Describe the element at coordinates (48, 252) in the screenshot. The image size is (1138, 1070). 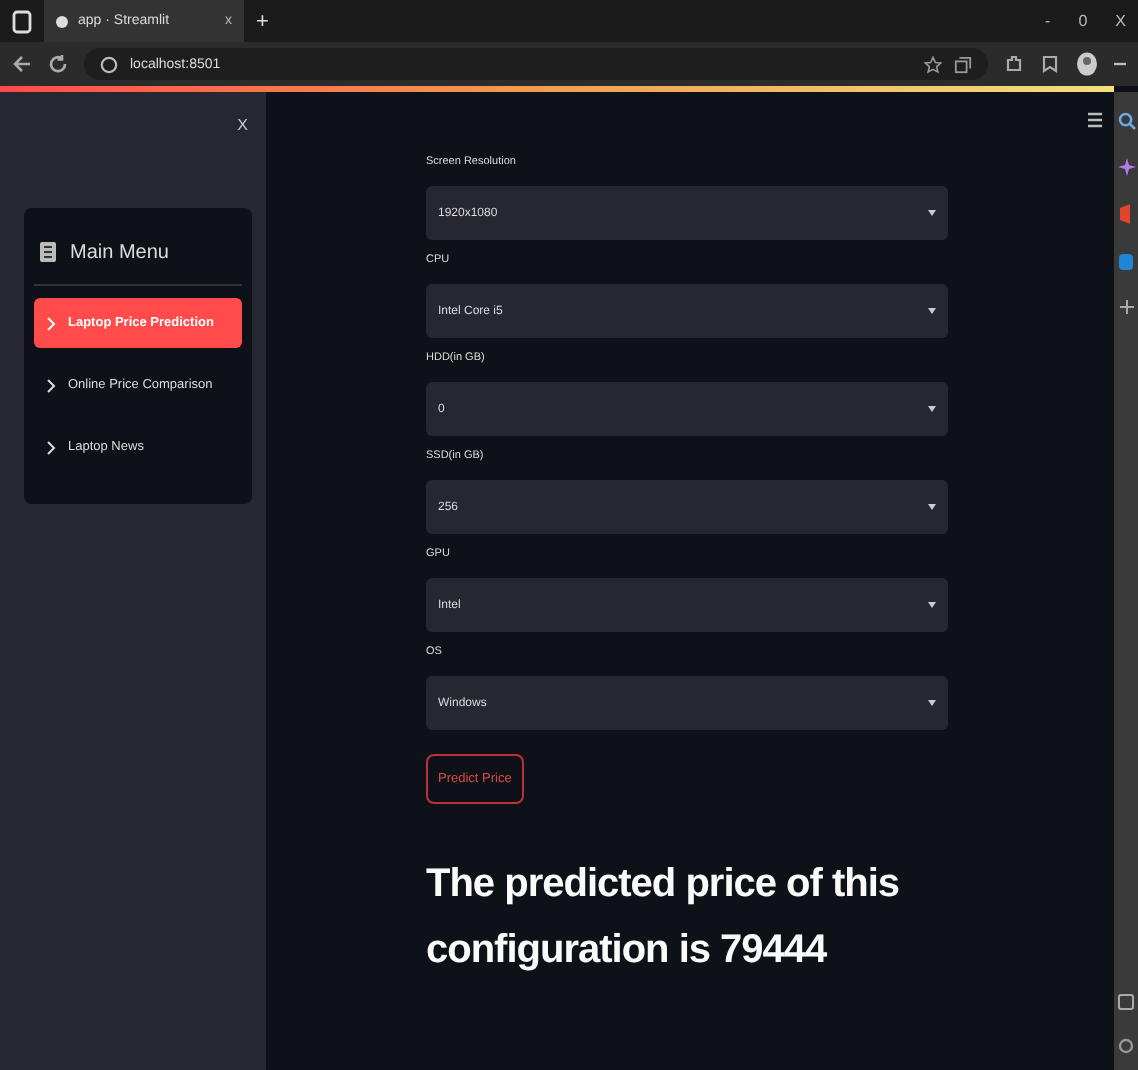
I see `book-icon` at that location.